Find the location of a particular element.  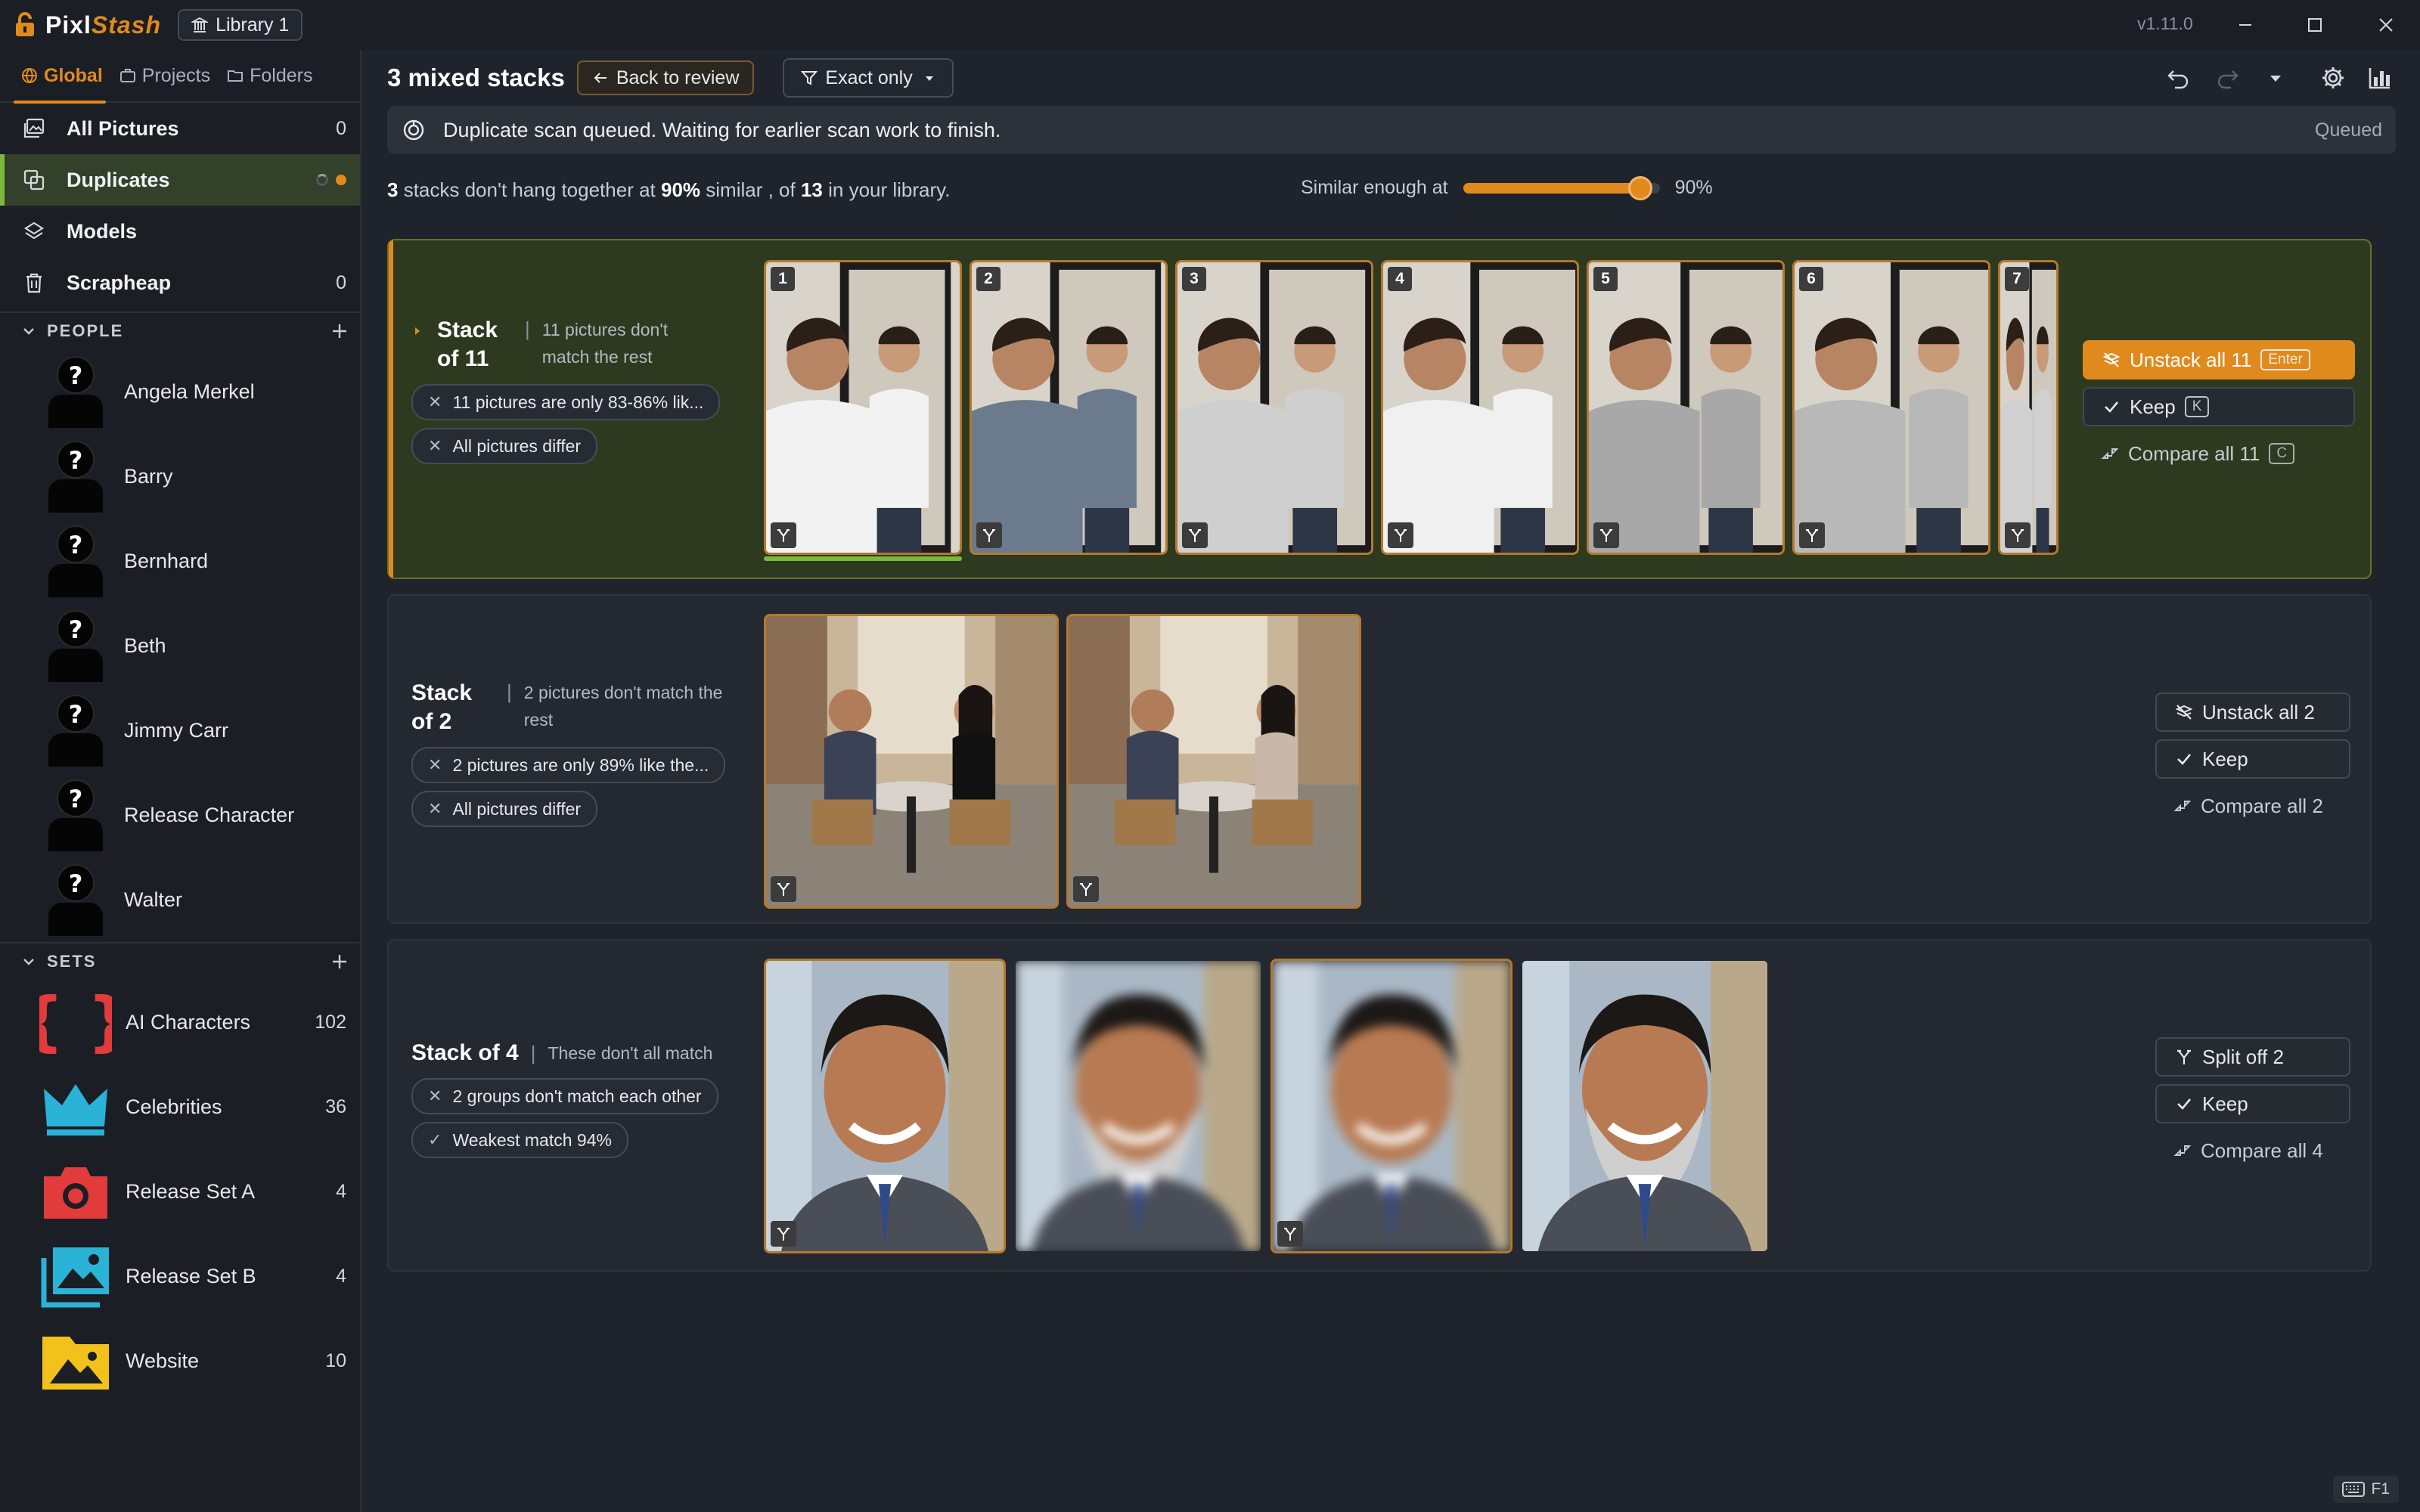

stats-button is located at coordinates (2380, 78).